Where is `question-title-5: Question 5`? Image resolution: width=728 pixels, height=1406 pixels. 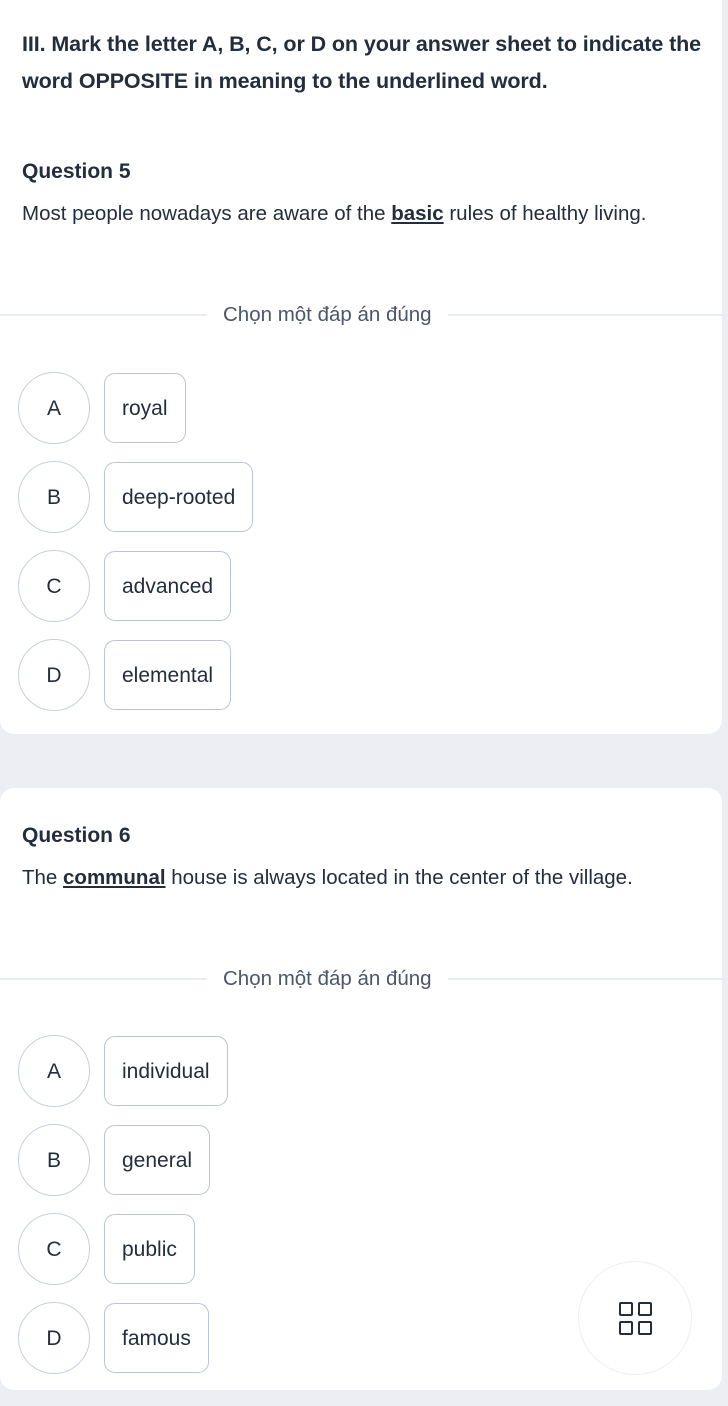 question-title-5: Question 5 is located at coordinates (76, 171).